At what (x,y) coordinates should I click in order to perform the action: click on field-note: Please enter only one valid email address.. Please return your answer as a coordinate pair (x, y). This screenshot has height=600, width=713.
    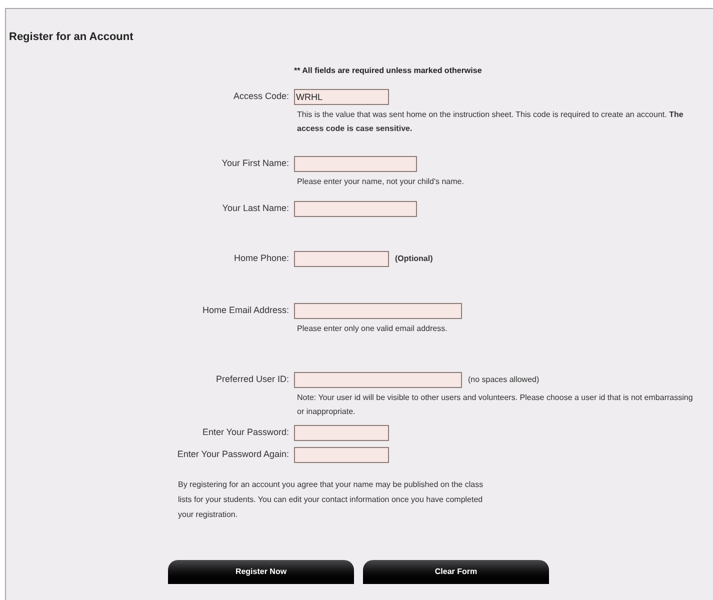
    Looking at the image, I should click on (372, 328).